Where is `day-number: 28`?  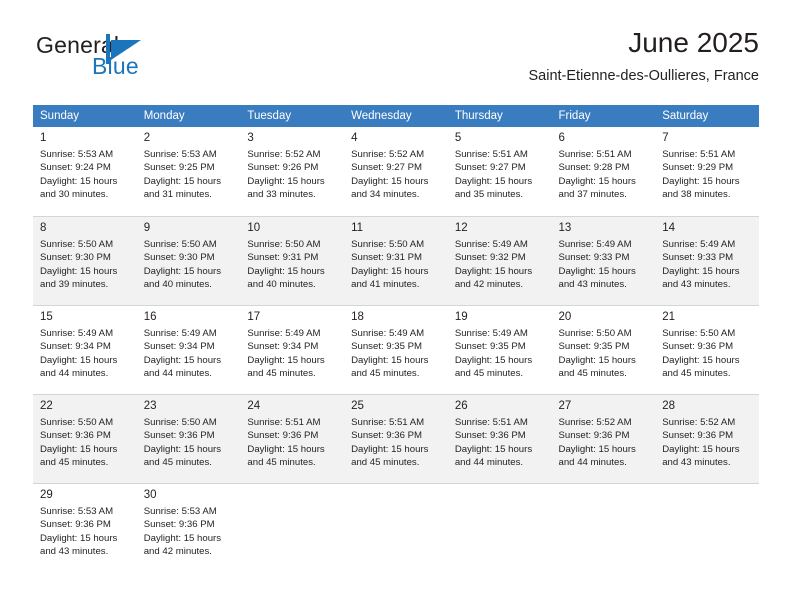 day-number: 28 is located at coordinates (669, 406).